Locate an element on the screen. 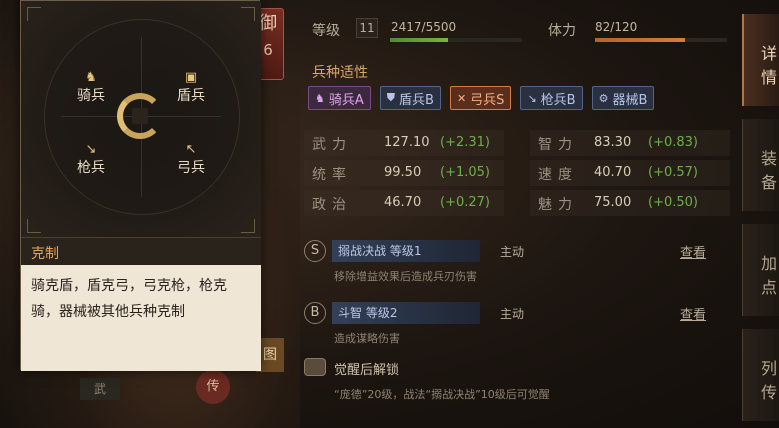  troop-shield-label: 盾兵B is located at coordinates (416, 100).